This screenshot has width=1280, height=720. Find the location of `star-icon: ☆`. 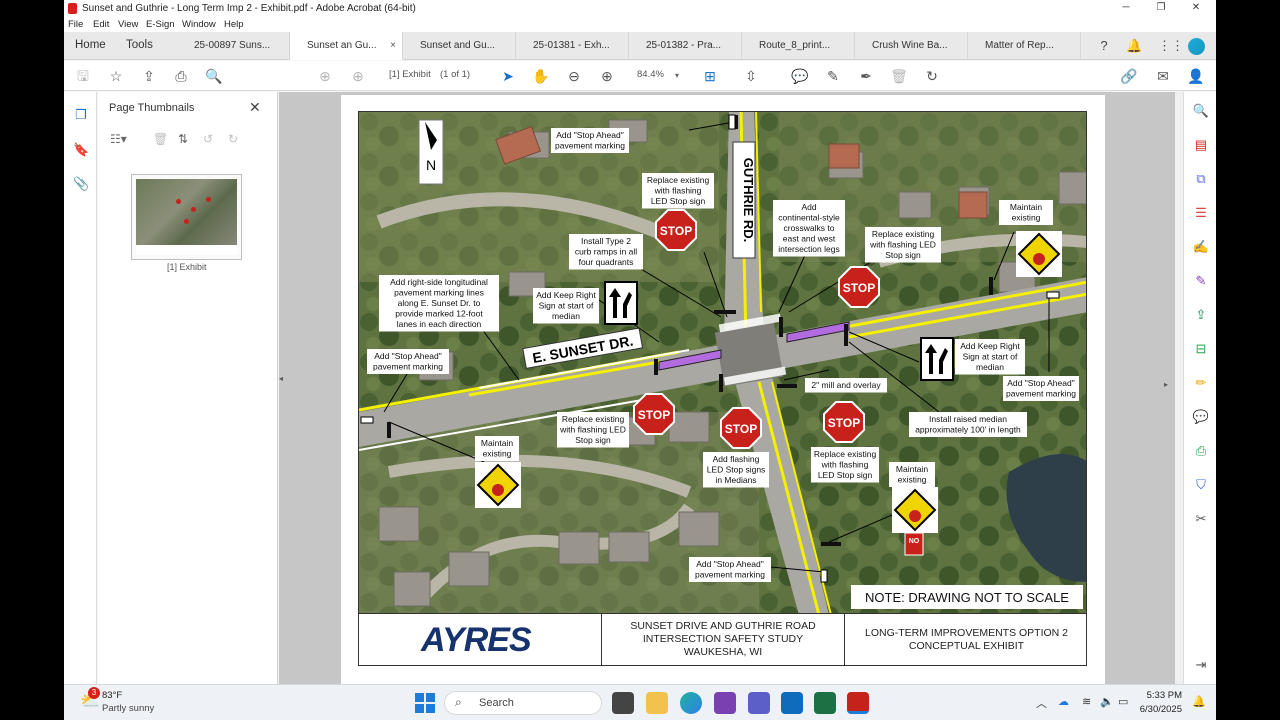

star-icon: ☆ is located at coordinates (116, 76).